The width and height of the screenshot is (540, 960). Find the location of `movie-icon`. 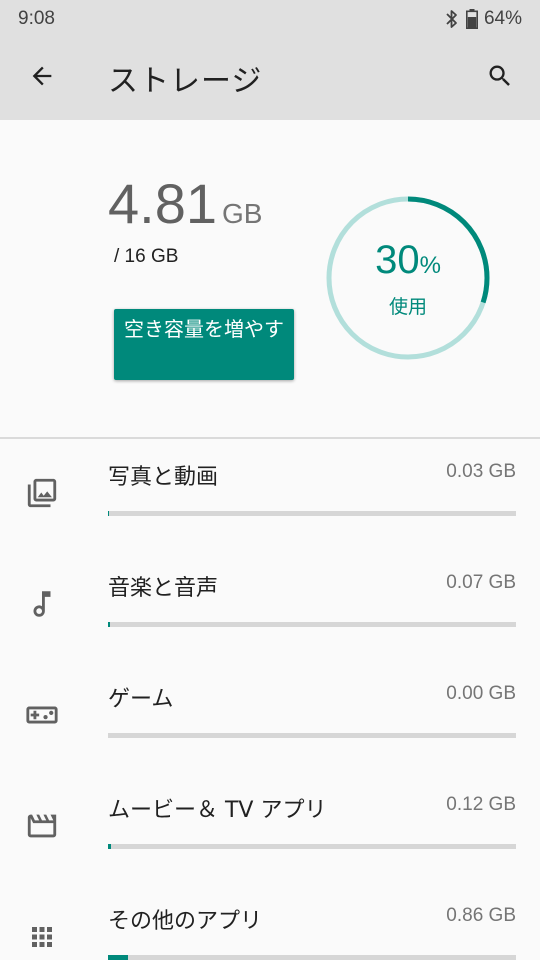

movie-icon is located at coordinates (42, 826).